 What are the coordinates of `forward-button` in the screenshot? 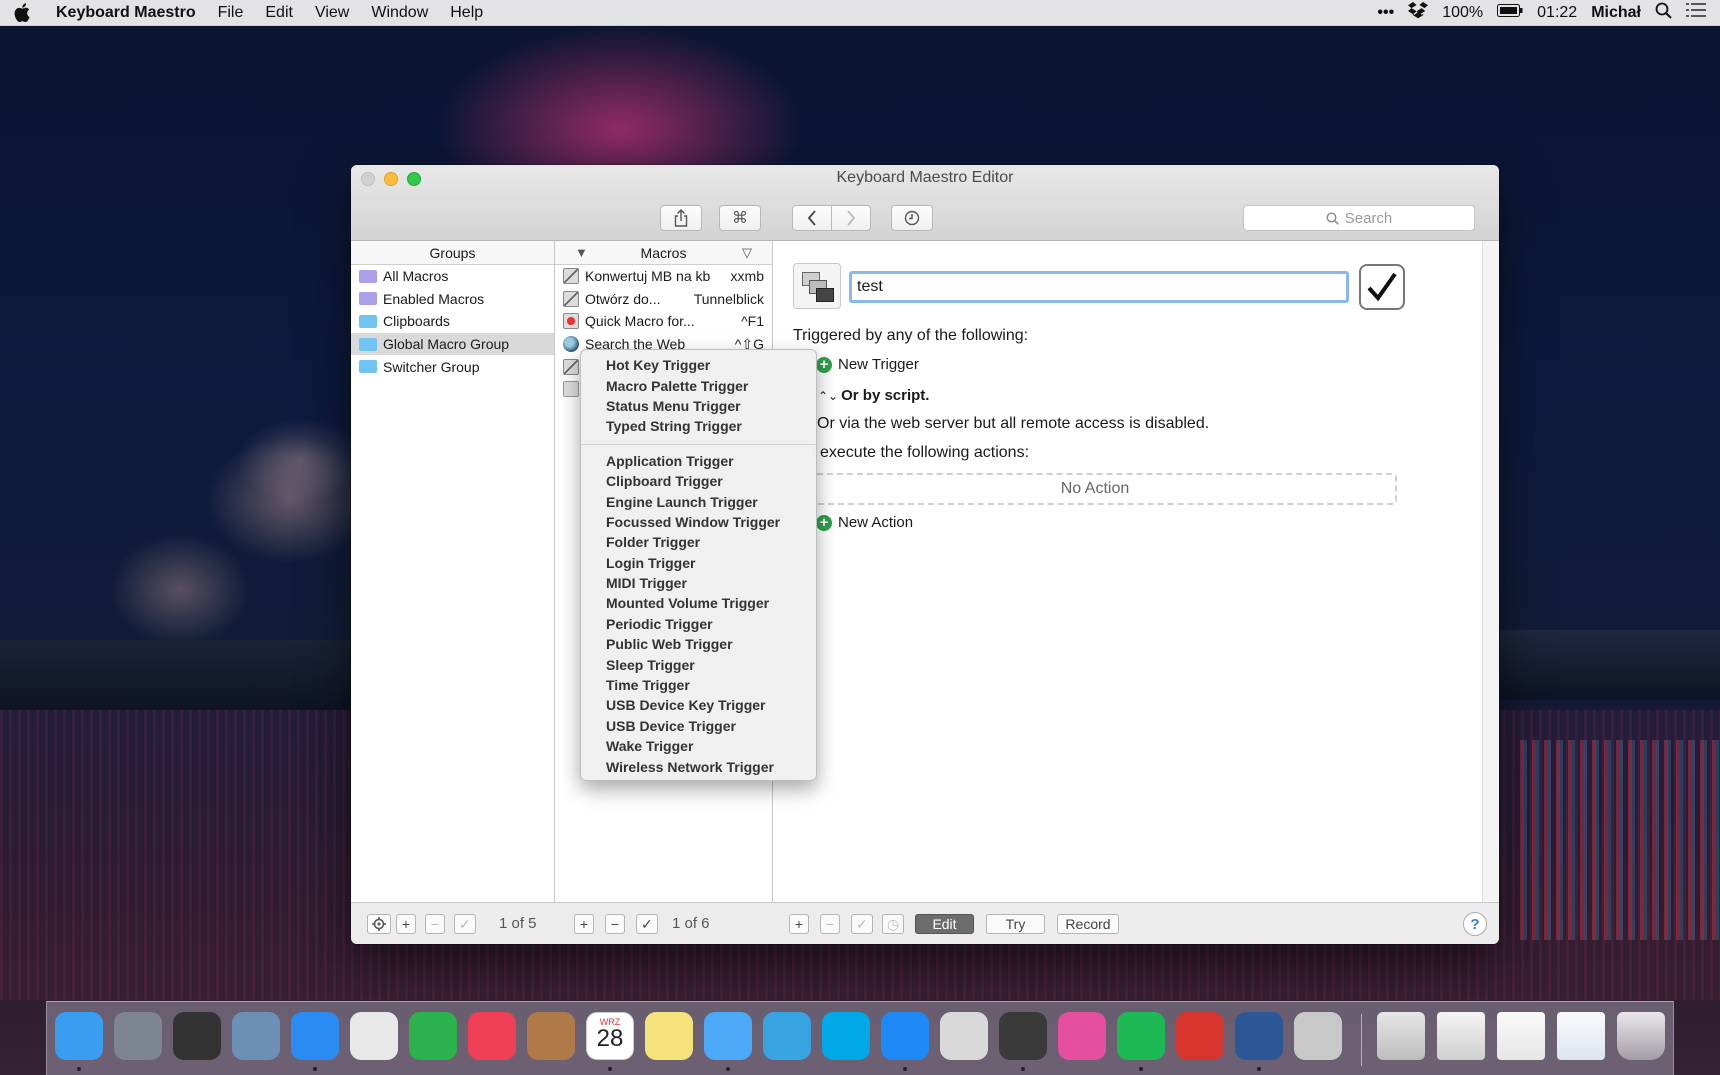 It's located at (851, 218).